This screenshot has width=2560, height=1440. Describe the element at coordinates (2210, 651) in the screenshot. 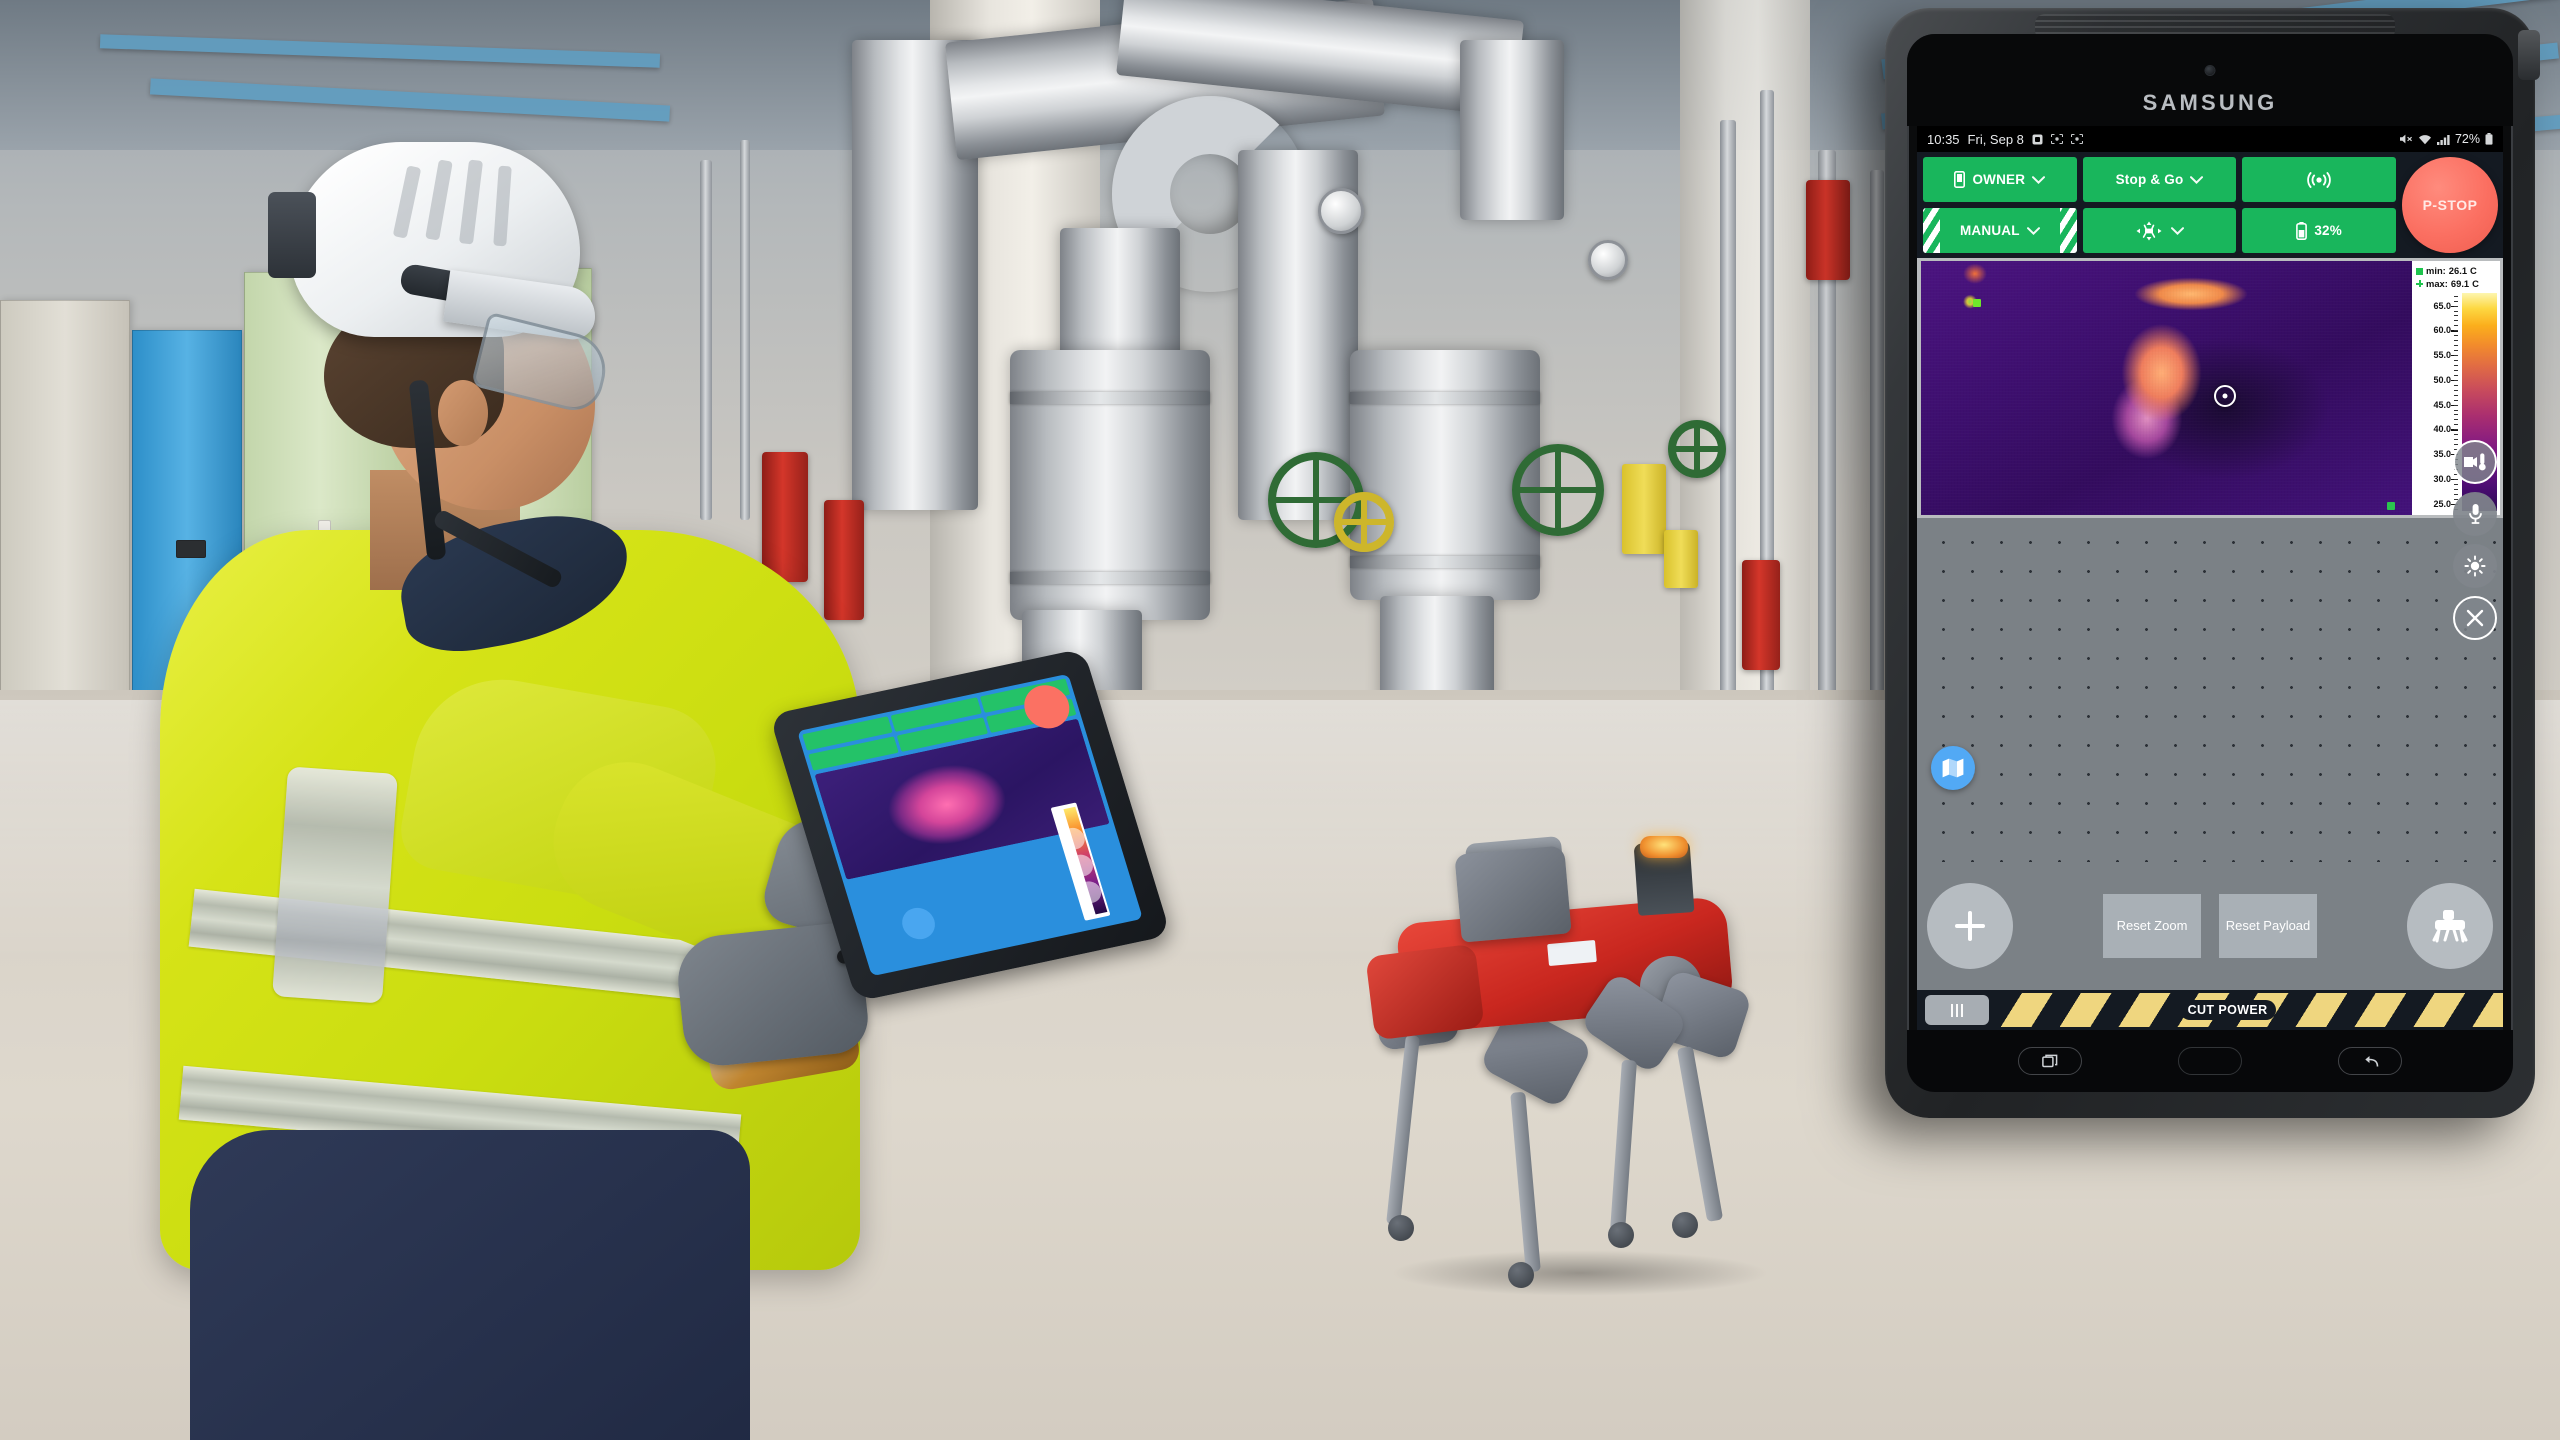

I see `map-pad-area` at that location.